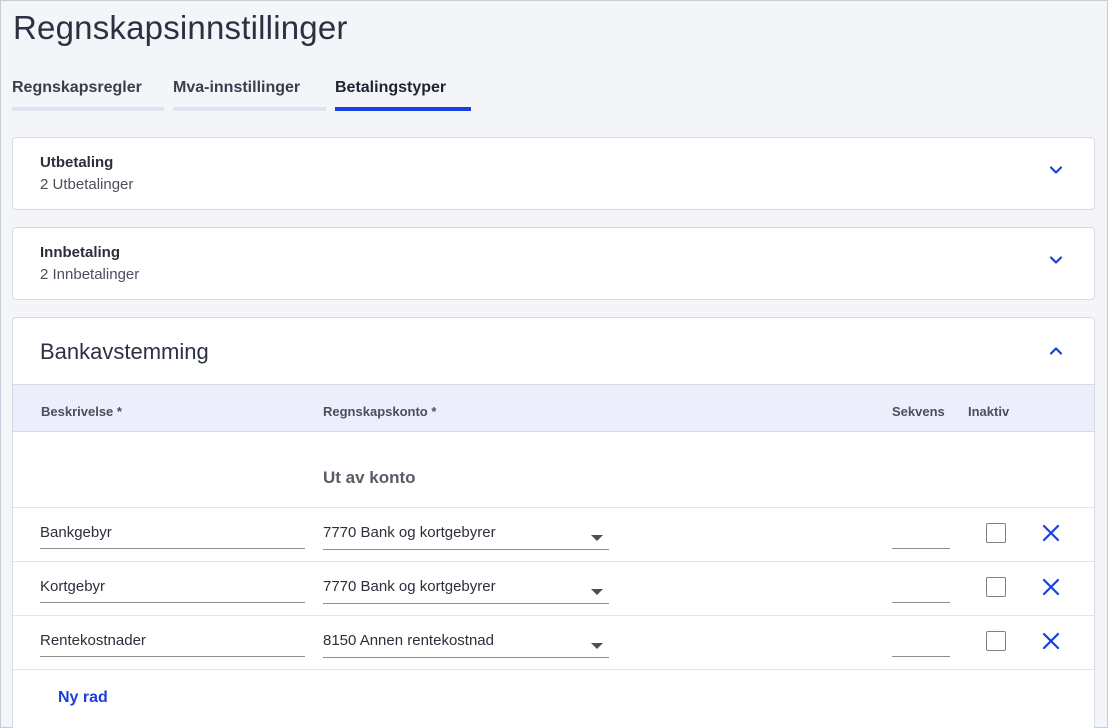  Describe the element at coordinates (989, 411) in the screenshot. I see `column-header-inactive: Inaktiv` at that location.